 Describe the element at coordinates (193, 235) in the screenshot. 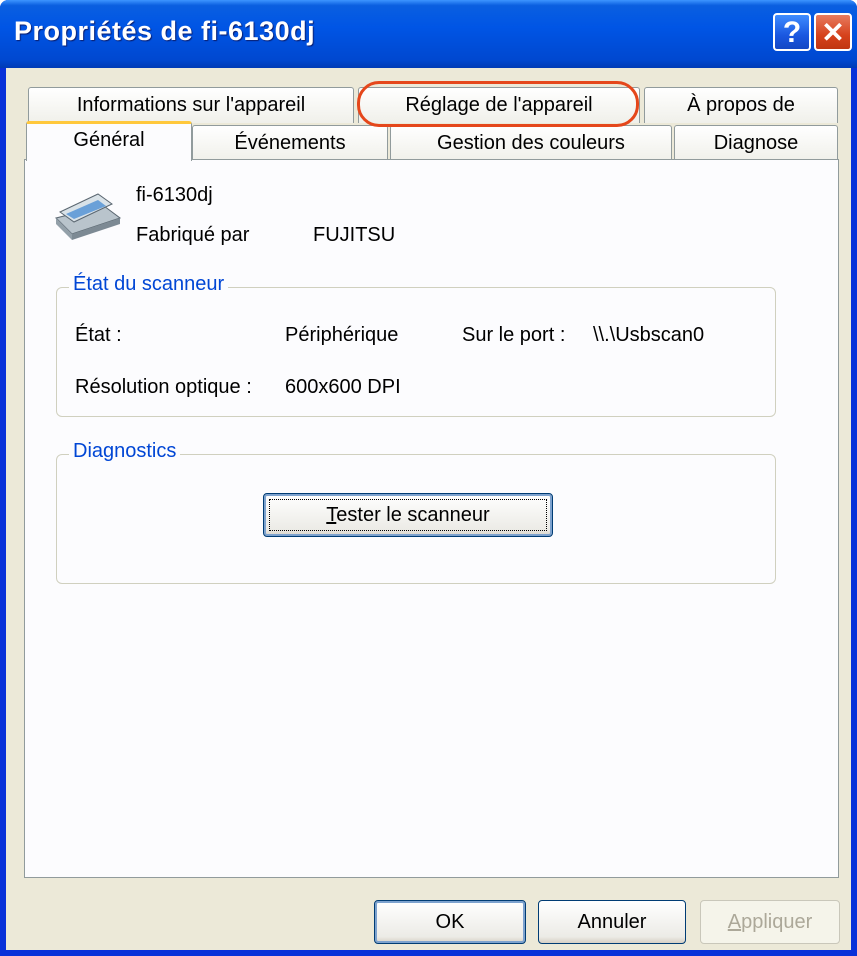

I see `manufacturer-label: Fabriqué par` at that location.